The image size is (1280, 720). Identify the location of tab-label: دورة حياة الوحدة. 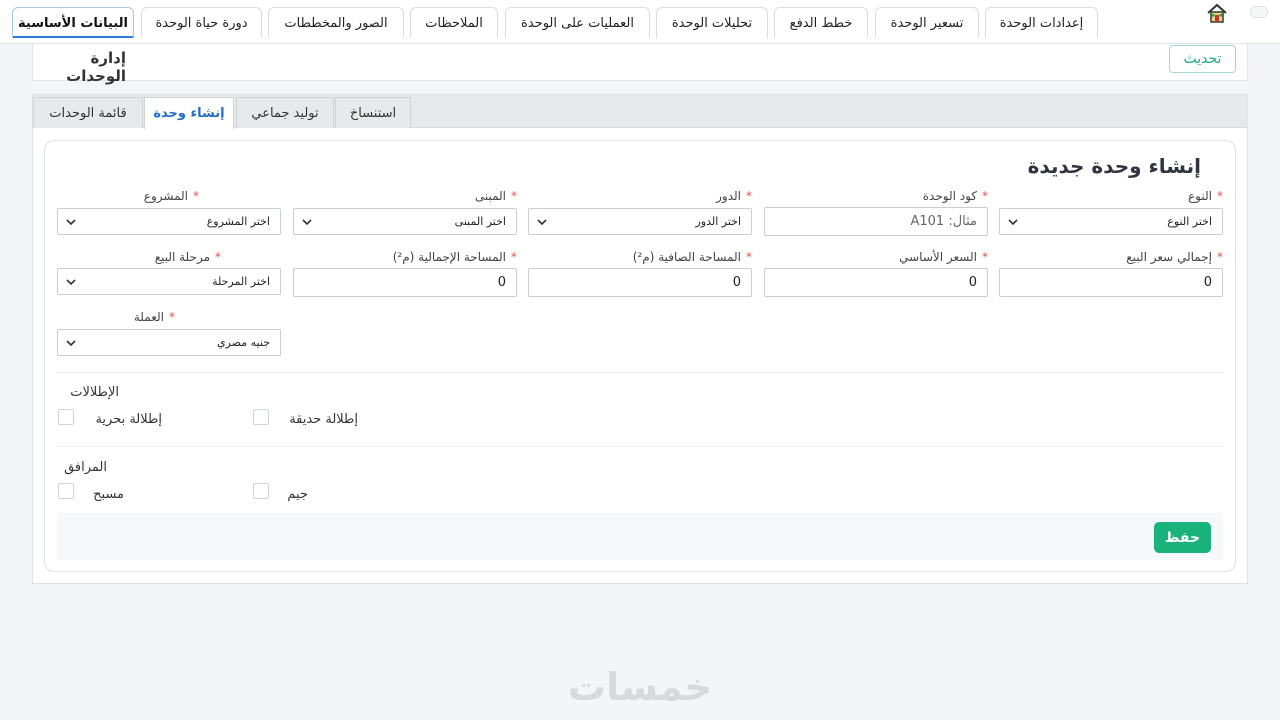
(201, 23).